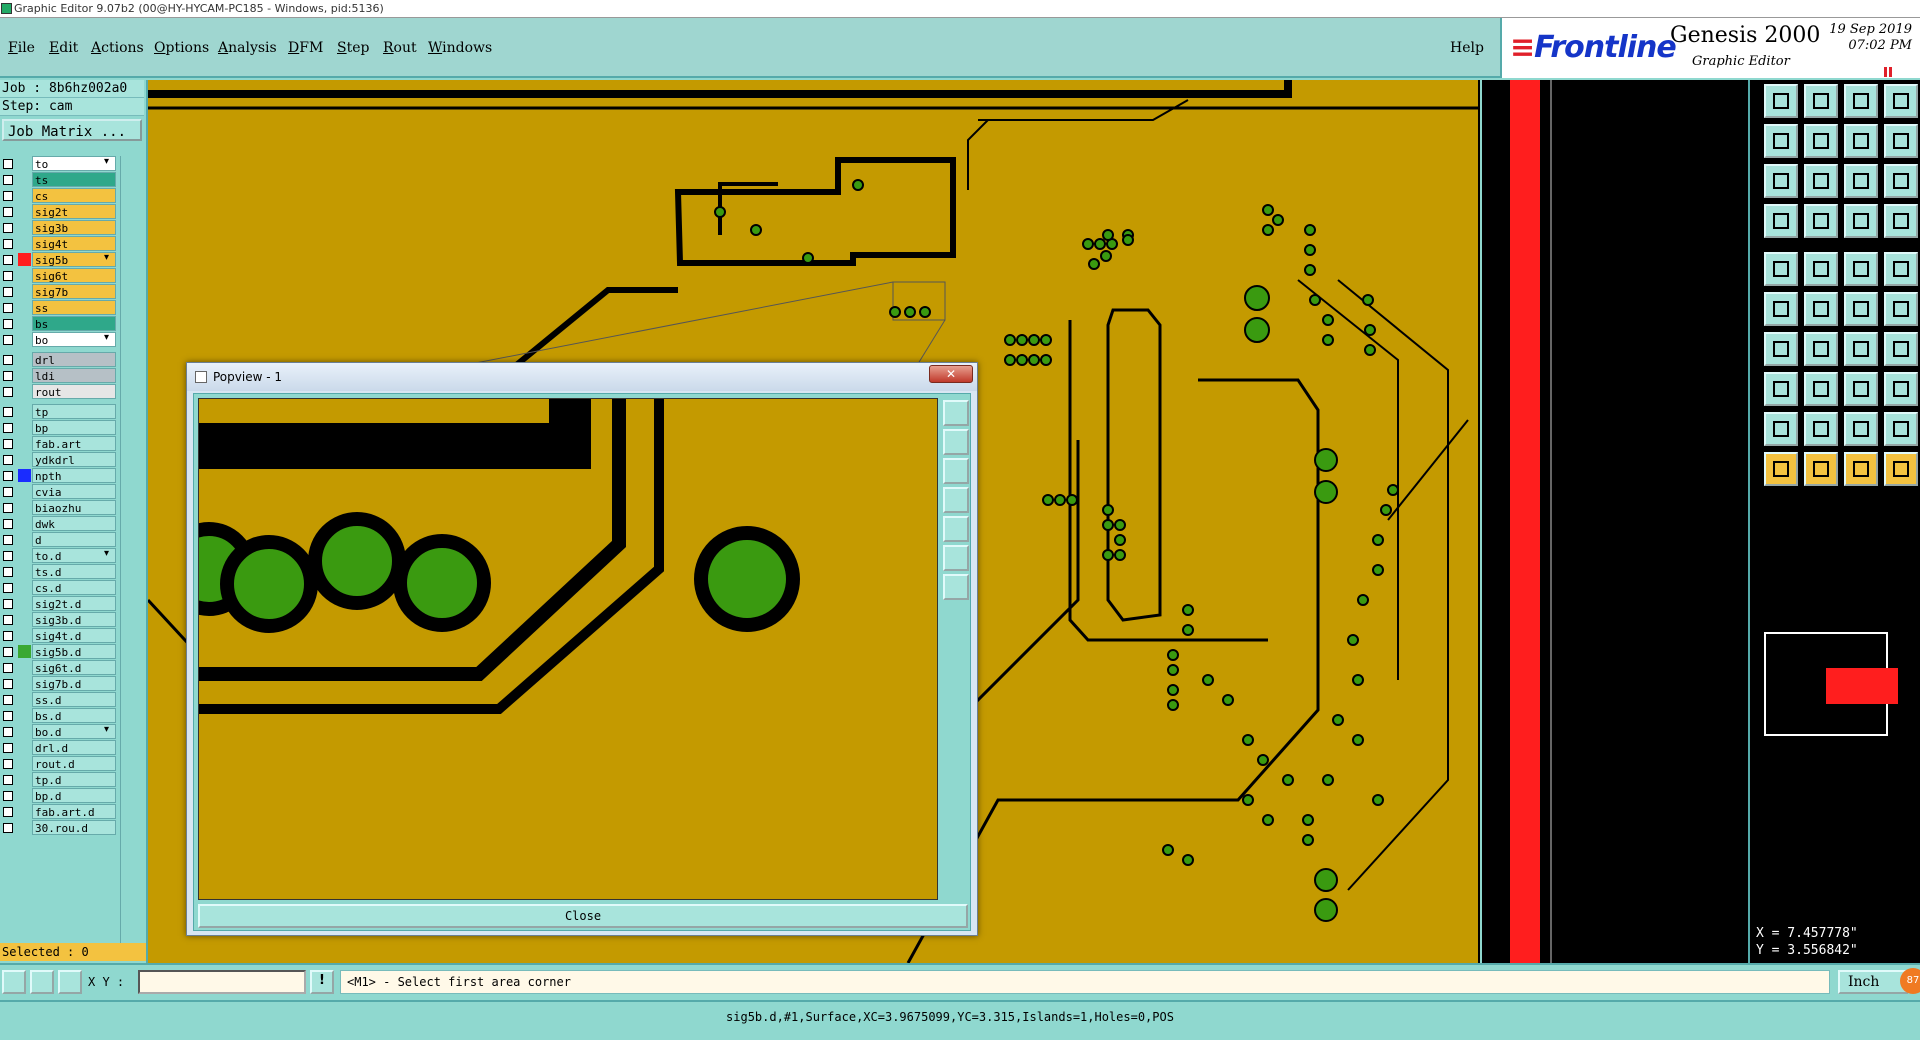 Image resolution: width=1920 pixels, height=1040 pixels. What do you see at coordinates (1901, 141) in the screenshot?
I see `redraw-icon` at bounding box center [1901, 141].